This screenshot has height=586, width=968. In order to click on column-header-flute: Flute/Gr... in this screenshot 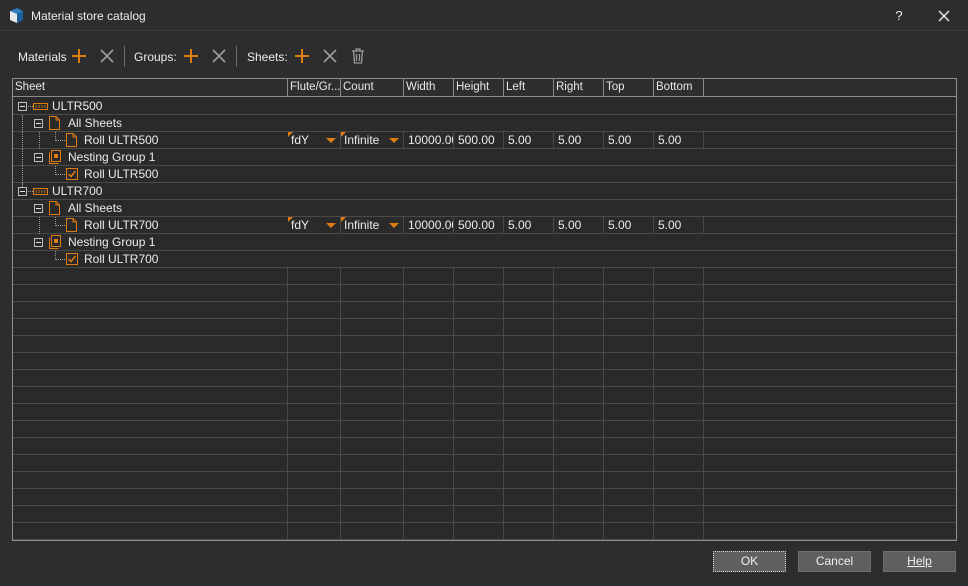, I will do `click(314, 88)`.